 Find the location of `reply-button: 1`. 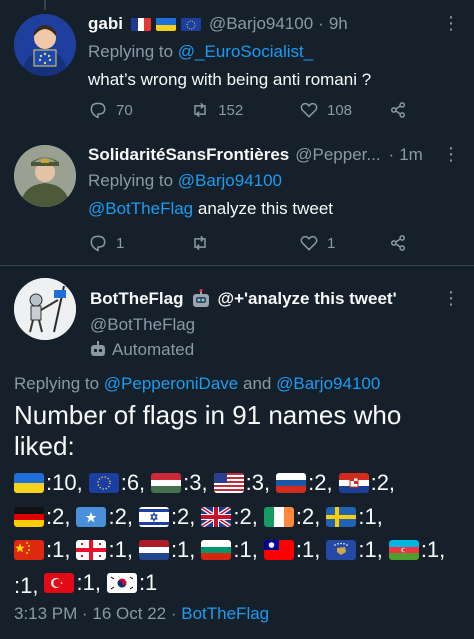

reply-button: 1 is located at coordinates (125, 243).